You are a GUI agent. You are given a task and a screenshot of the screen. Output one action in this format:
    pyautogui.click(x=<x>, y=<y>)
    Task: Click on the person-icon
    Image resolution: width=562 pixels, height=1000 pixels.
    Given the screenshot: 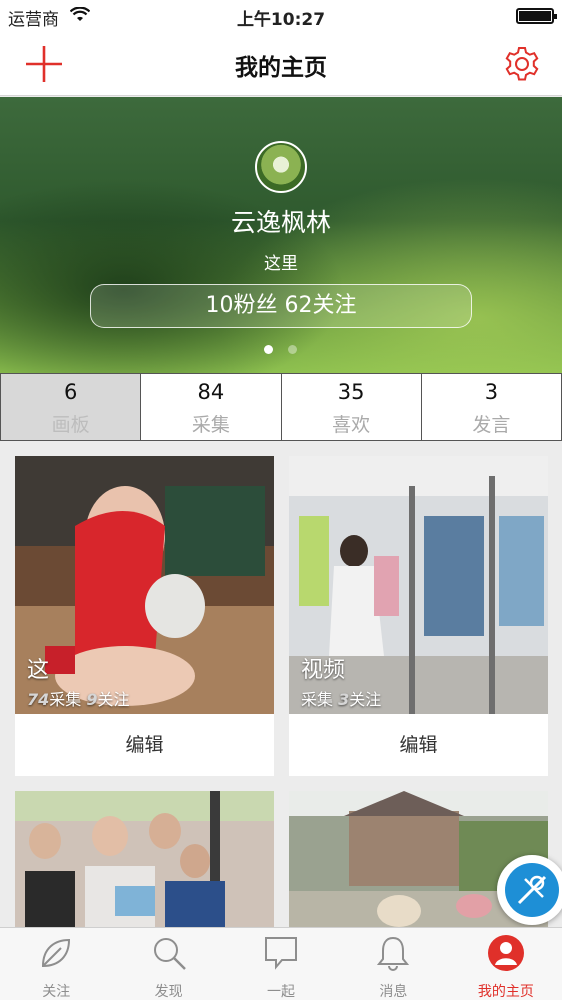 What is the action you would take?
    pyautogui.click(x=505, y=953)
    